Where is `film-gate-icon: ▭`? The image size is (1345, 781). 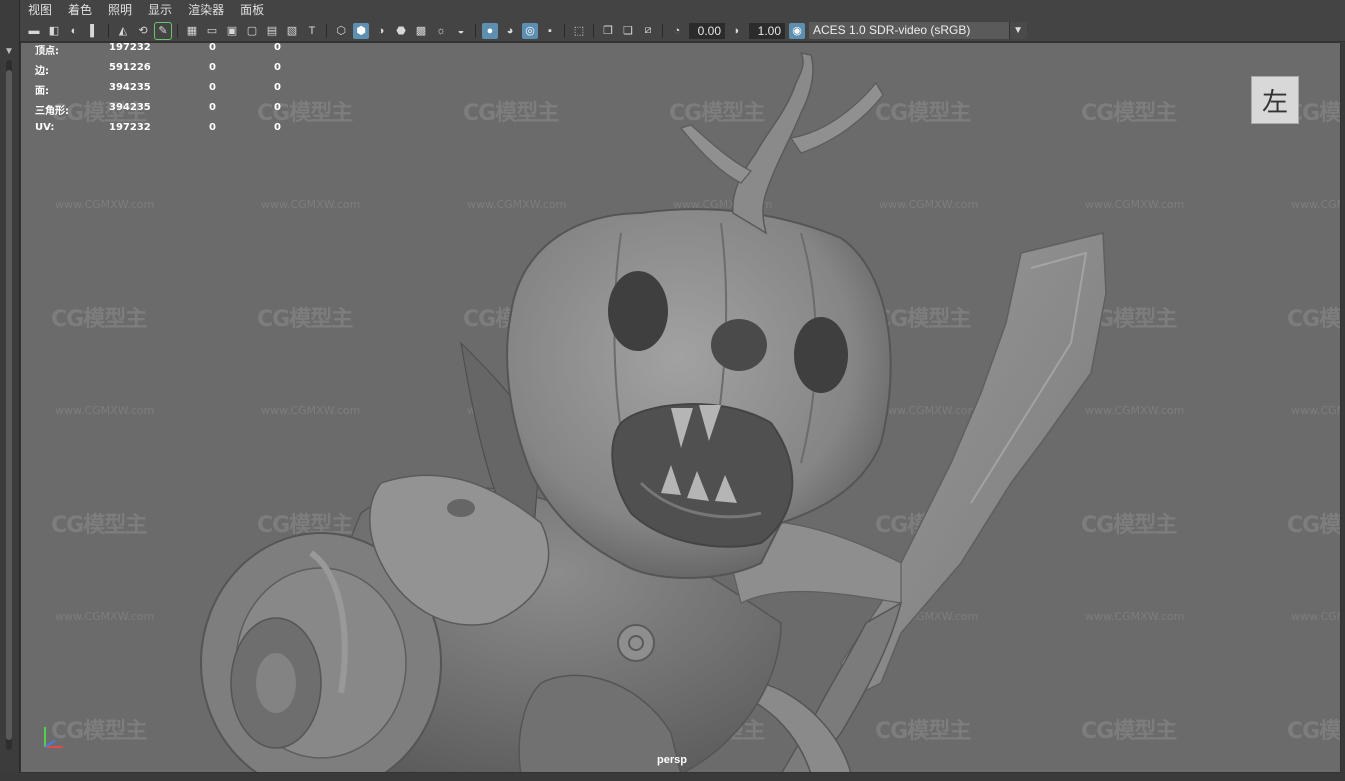 film-gate-icon: ▭ is located at coordinates (212, 31).